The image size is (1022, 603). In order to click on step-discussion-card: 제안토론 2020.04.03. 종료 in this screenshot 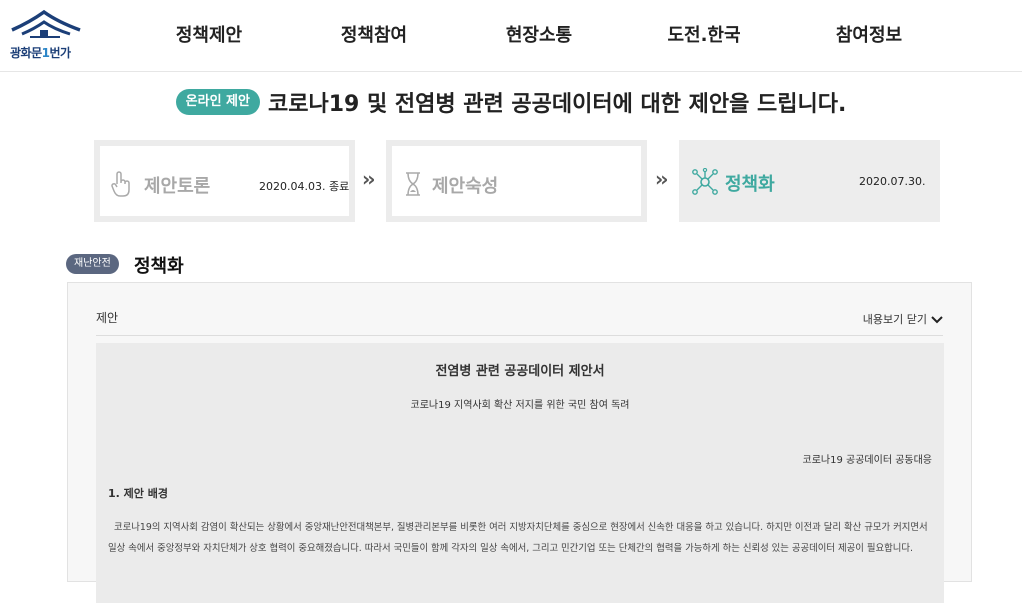, I will do `click(224, 181)`.